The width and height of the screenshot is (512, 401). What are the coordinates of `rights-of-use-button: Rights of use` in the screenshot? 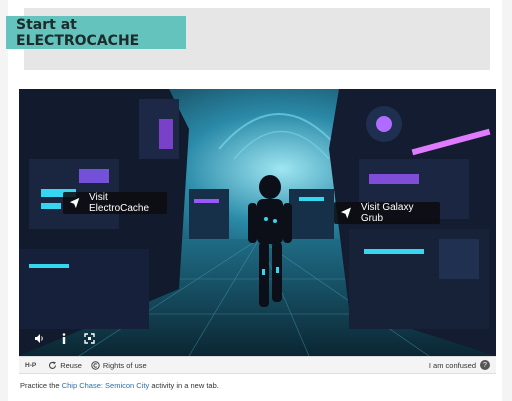 It's located at (119, 365).